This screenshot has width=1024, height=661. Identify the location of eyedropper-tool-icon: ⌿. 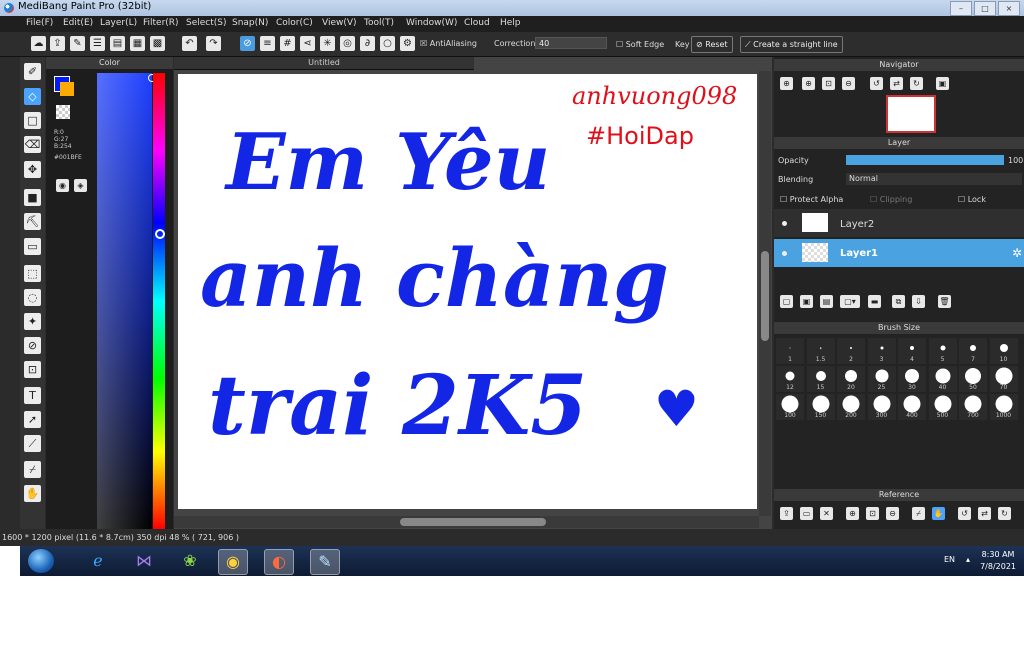
(32, 469).